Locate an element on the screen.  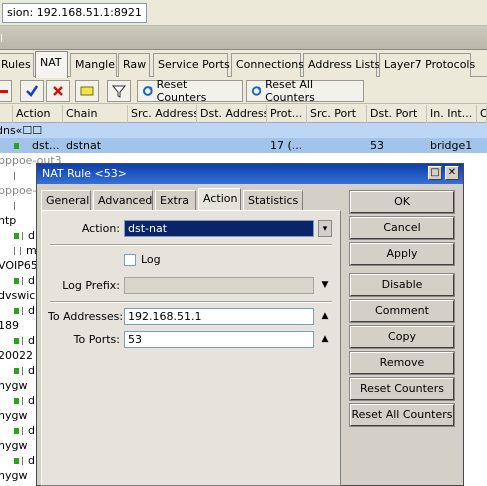
cancel-button: Cancel is located at coordinates (402, 228).